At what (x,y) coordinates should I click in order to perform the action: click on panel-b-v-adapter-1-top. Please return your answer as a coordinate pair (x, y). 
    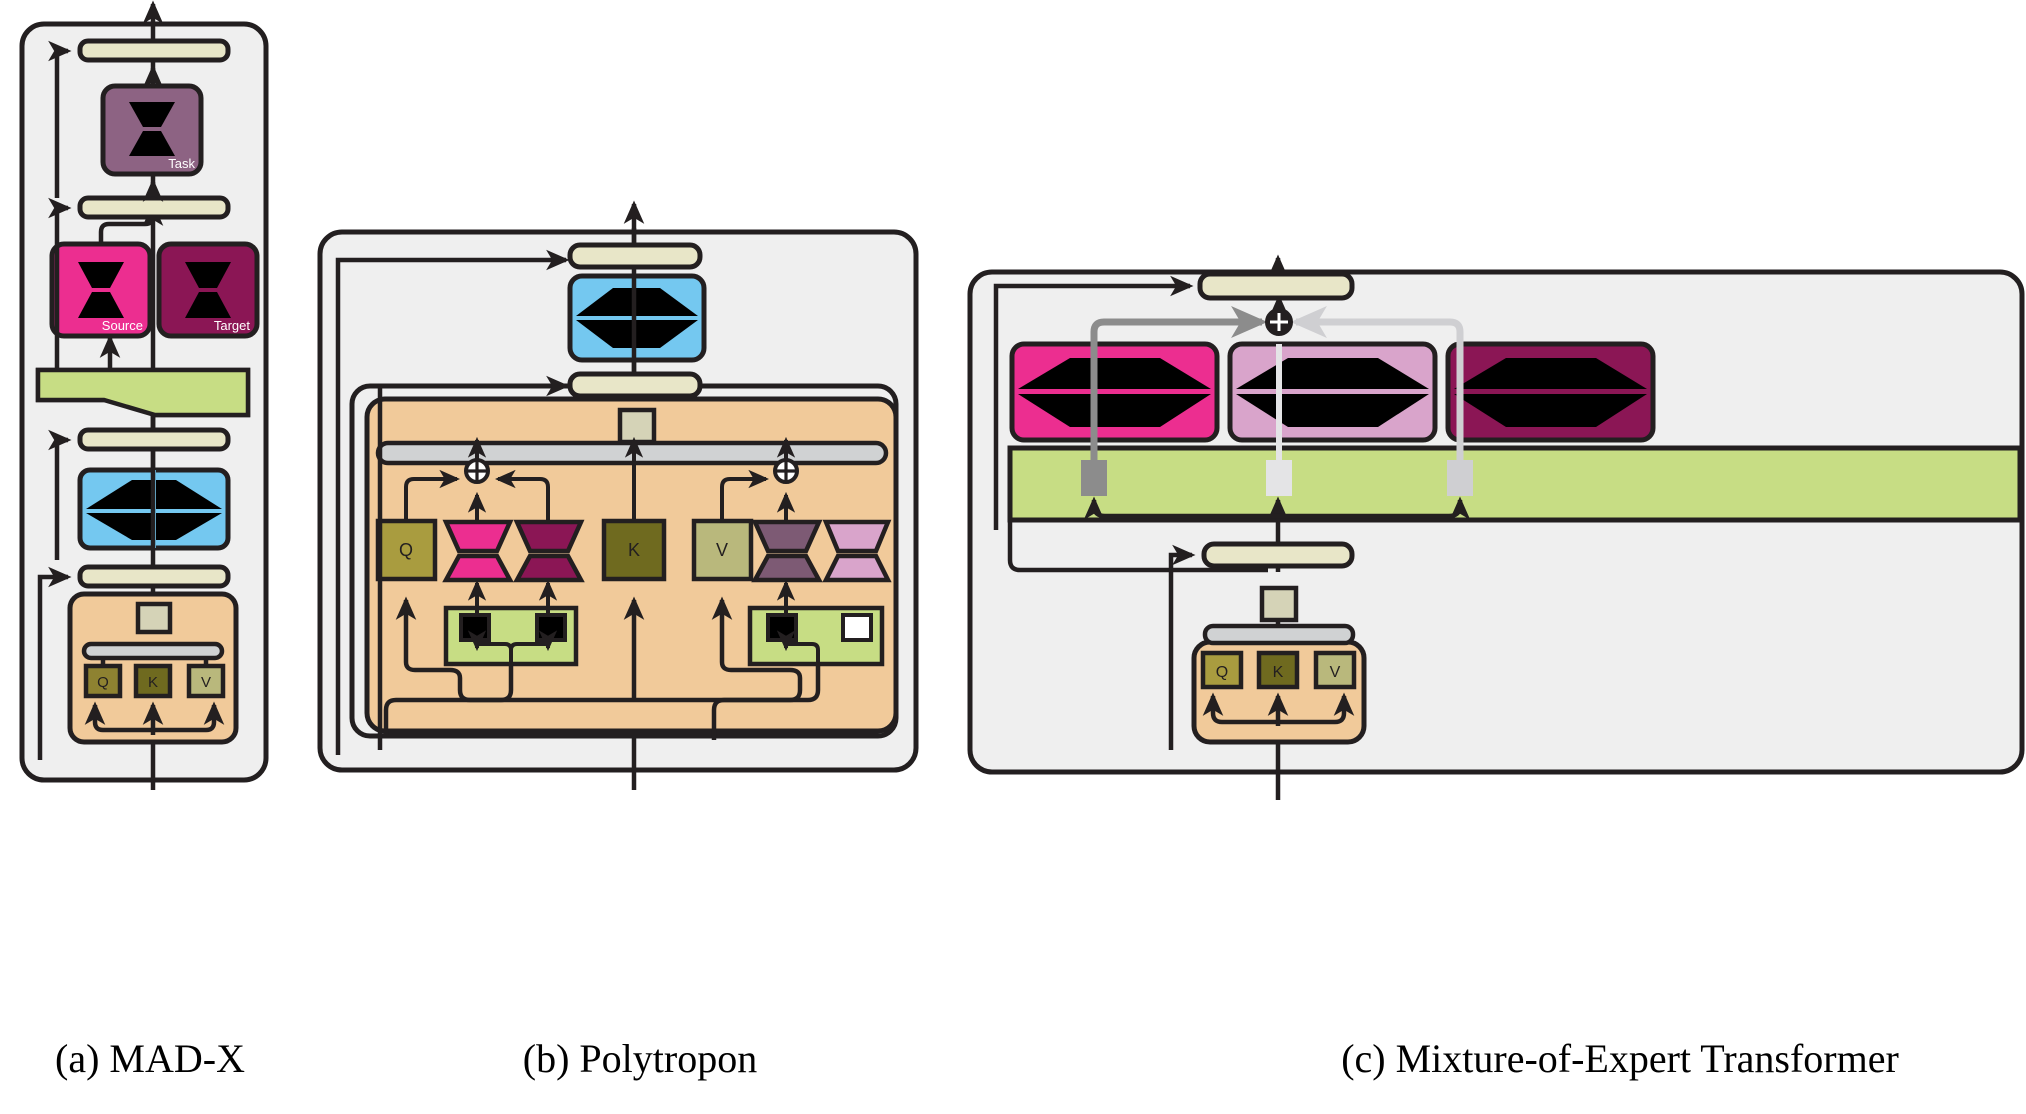
    Looking at the image, I should click on (787, 536).